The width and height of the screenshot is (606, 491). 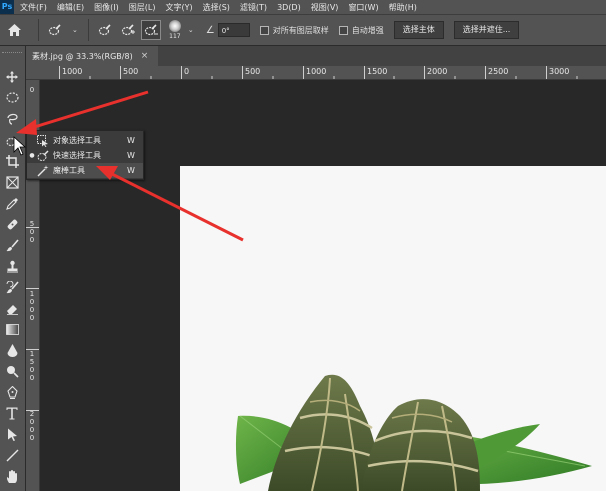 I want to click on sample-all-layers-checkbox, so click(x=264, y=30).